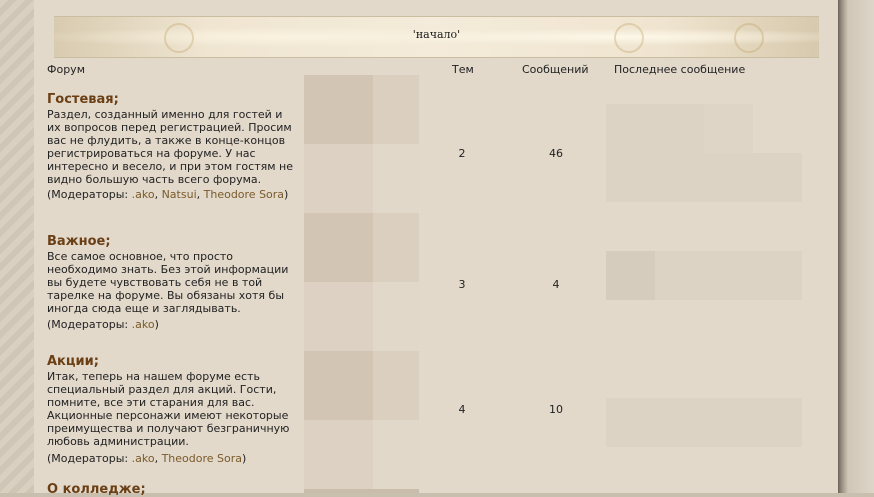 Image resolution: width=874 pixels, height=497 pixels. I want to click on post-count: 10, so click(556, 409).